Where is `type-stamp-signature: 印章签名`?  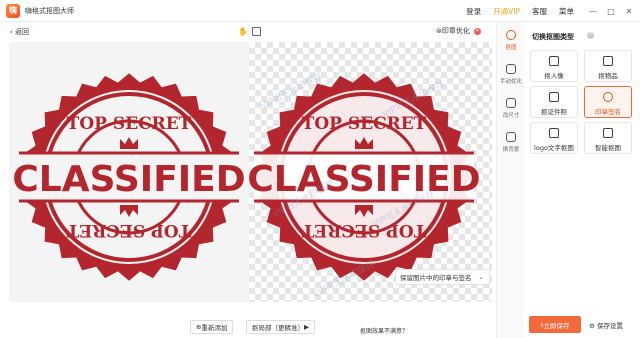
type-stamp-signature: 印章签名 is located at coordinates (608, 102).